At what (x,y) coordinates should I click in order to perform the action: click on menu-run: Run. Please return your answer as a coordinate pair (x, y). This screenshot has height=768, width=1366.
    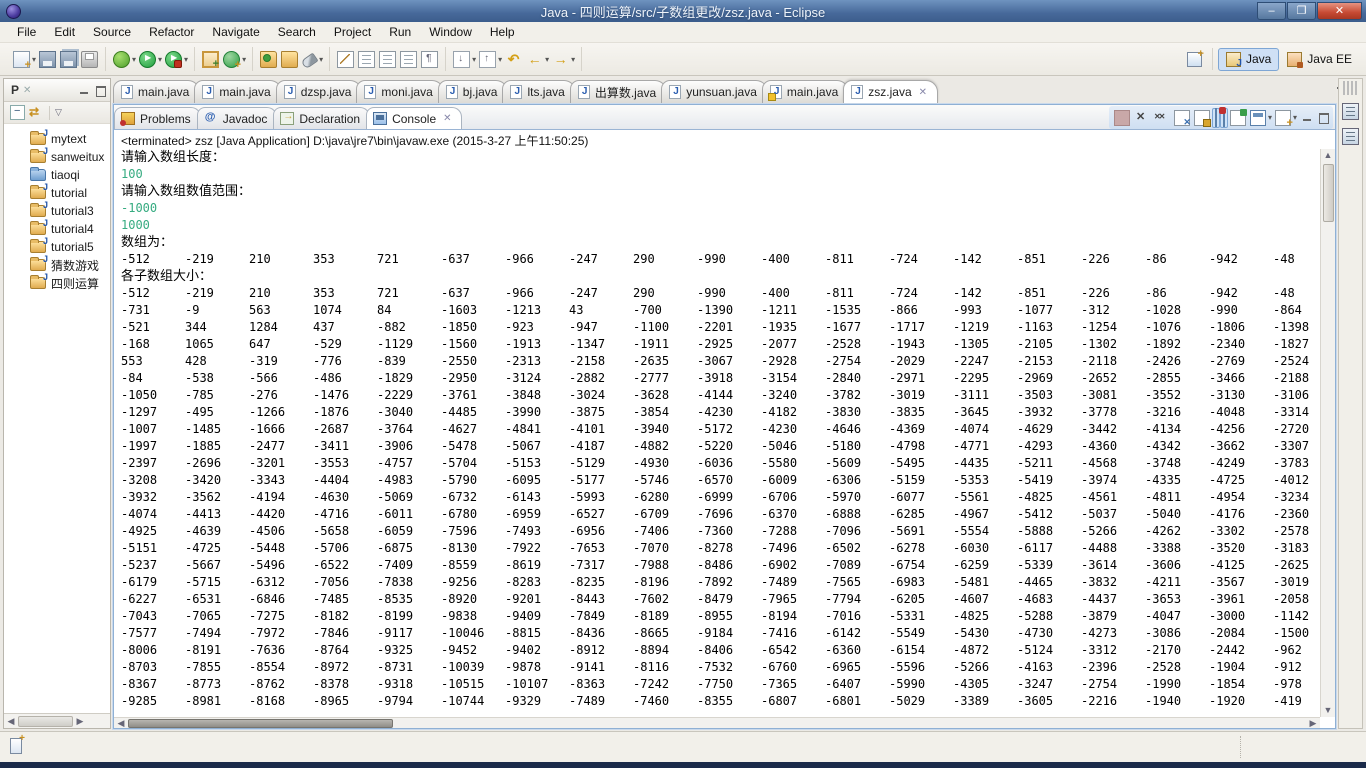
    Looking at the image, I should click on (400, 32).